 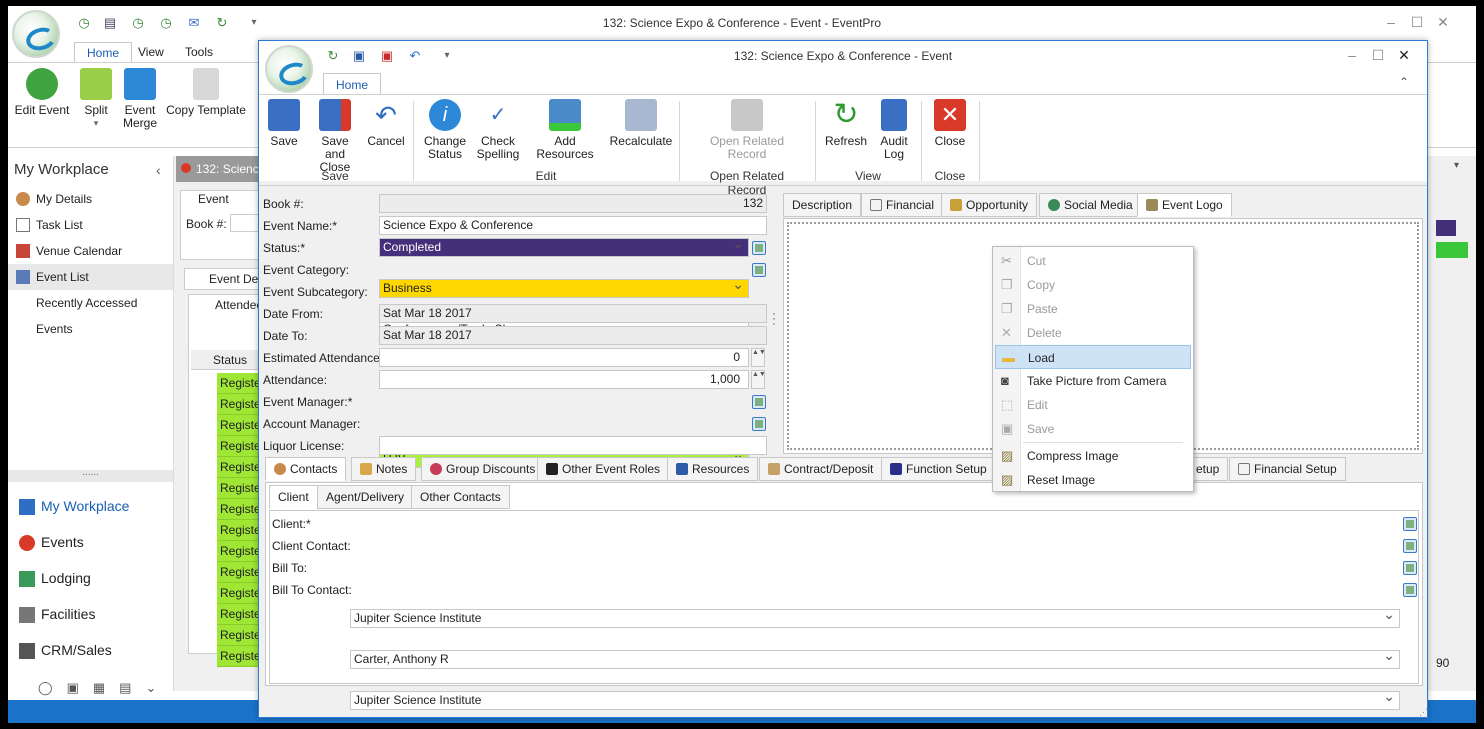 I want to click on add-resources-button: Add Resources, so click(x=565, y=130).